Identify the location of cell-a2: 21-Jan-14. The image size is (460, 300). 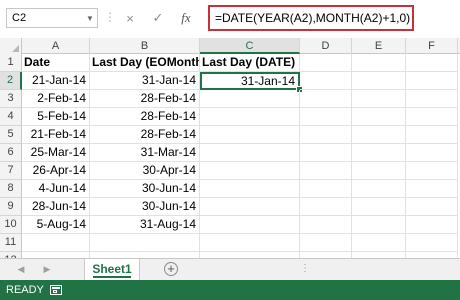
(56, 81).